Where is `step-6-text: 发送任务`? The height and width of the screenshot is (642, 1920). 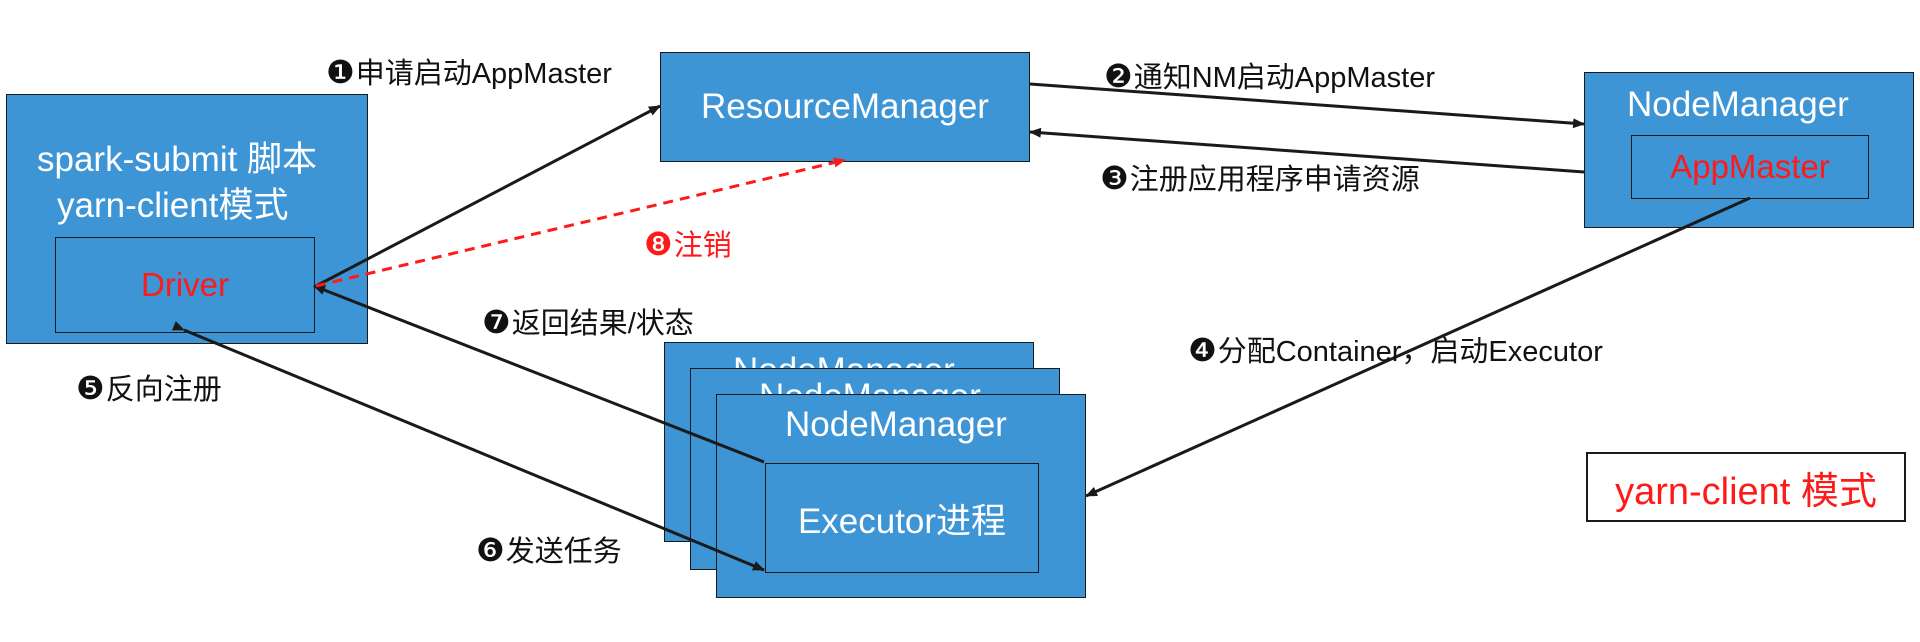 step-6-text: 发送任务 is located at coordinates (563, 552).